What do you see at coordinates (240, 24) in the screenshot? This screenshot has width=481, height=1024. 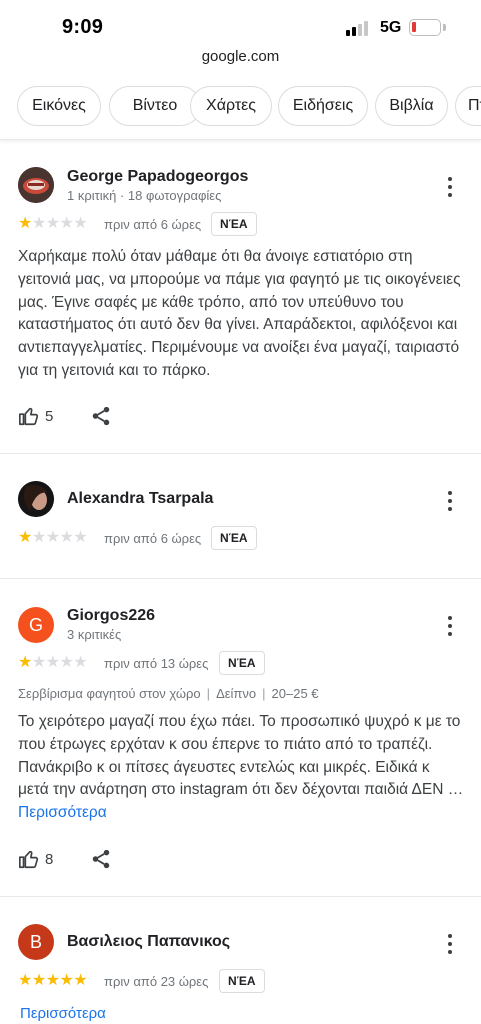 I see `status-bar: 9:09 5G` at bounding box center [240, 24].